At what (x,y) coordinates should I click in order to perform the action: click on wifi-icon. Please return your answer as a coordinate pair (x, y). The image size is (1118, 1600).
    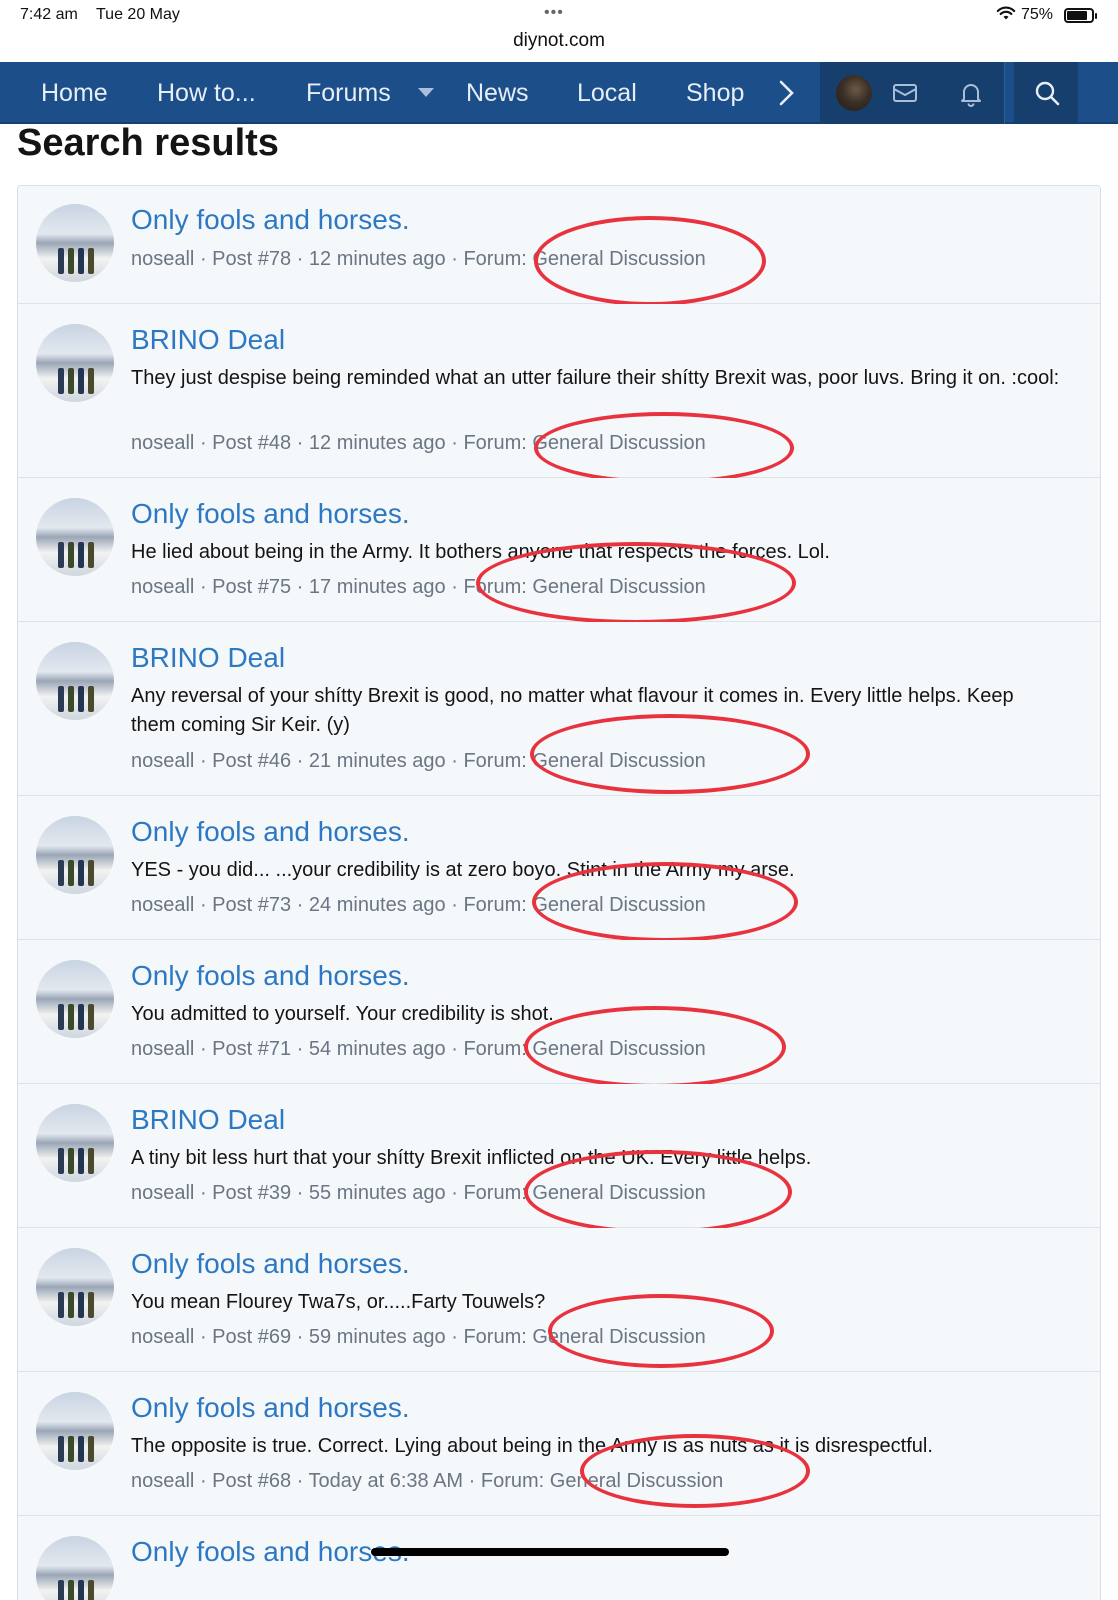
    Looking at the image, I should click on (1006, 13).